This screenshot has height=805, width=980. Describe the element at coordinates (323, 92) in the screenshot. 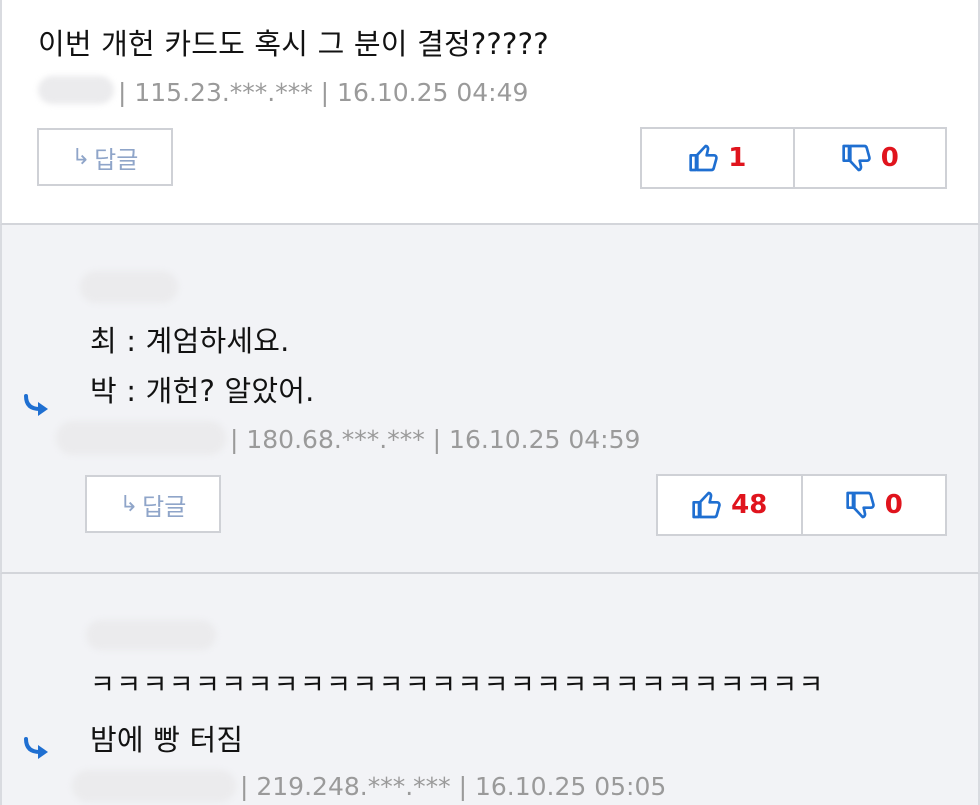

I see `comment-meta: | 115.23.***.*** | 16.10.25 04:49` at that location.